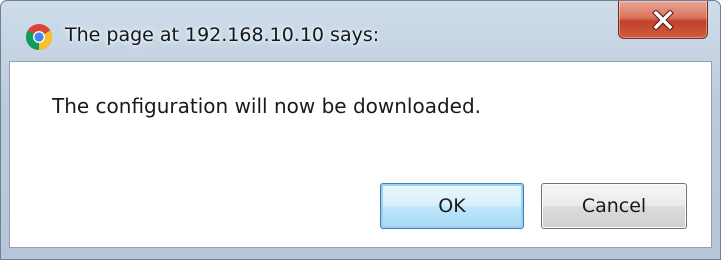  I want to click on dialog-title: The page at 192.168.10.10 says:, so click(222, 35).